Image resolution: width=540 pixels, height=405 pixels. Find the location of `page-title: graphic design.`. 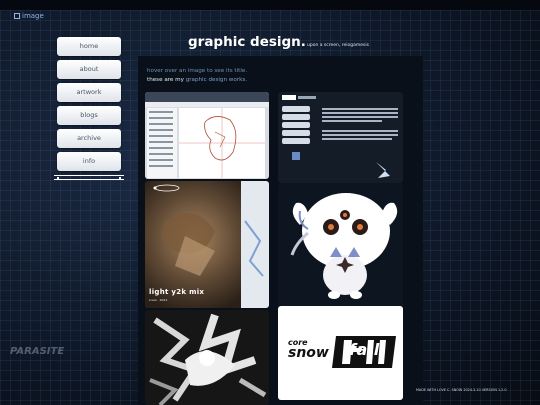

page-title: graphic design. is located at coordinates (247, 42).